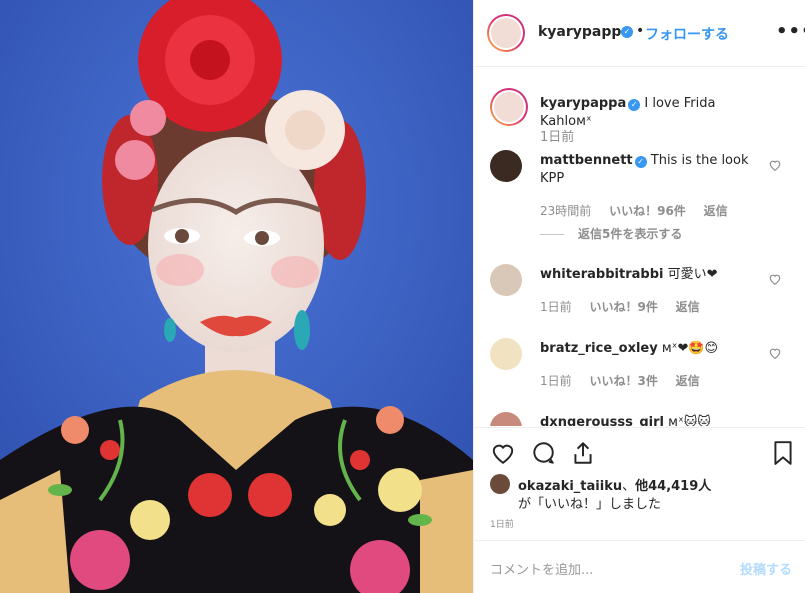  I want to click on view-replies-button: 返信5件を表示する, so click(611, 233).